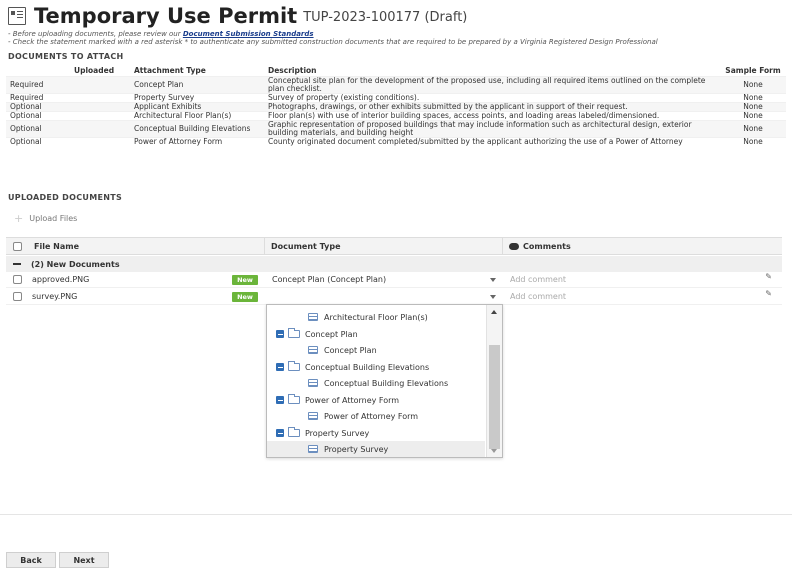 The width and height of the screenshot is (792, 571). What do you see at coordinates (376, 433) in the screenshot?
I see `dropdown-group-property-survey: Property Survey` at bounding box center [376, 433].